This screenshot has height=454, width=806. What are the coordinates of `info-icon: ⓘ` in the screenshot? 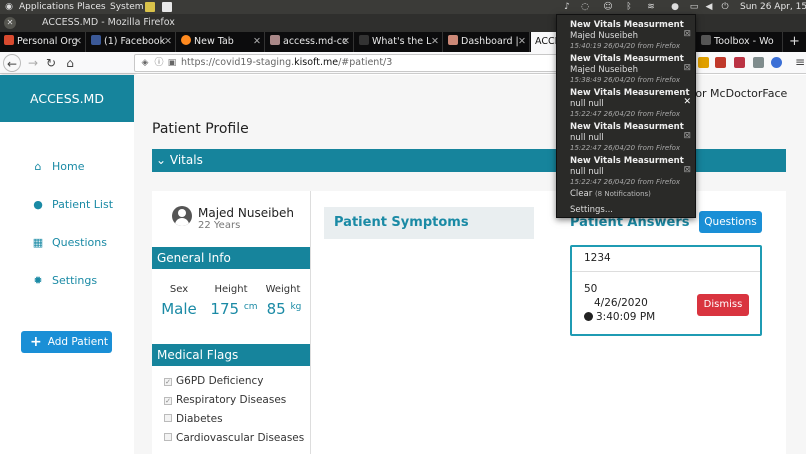 It's located at (159, 63).